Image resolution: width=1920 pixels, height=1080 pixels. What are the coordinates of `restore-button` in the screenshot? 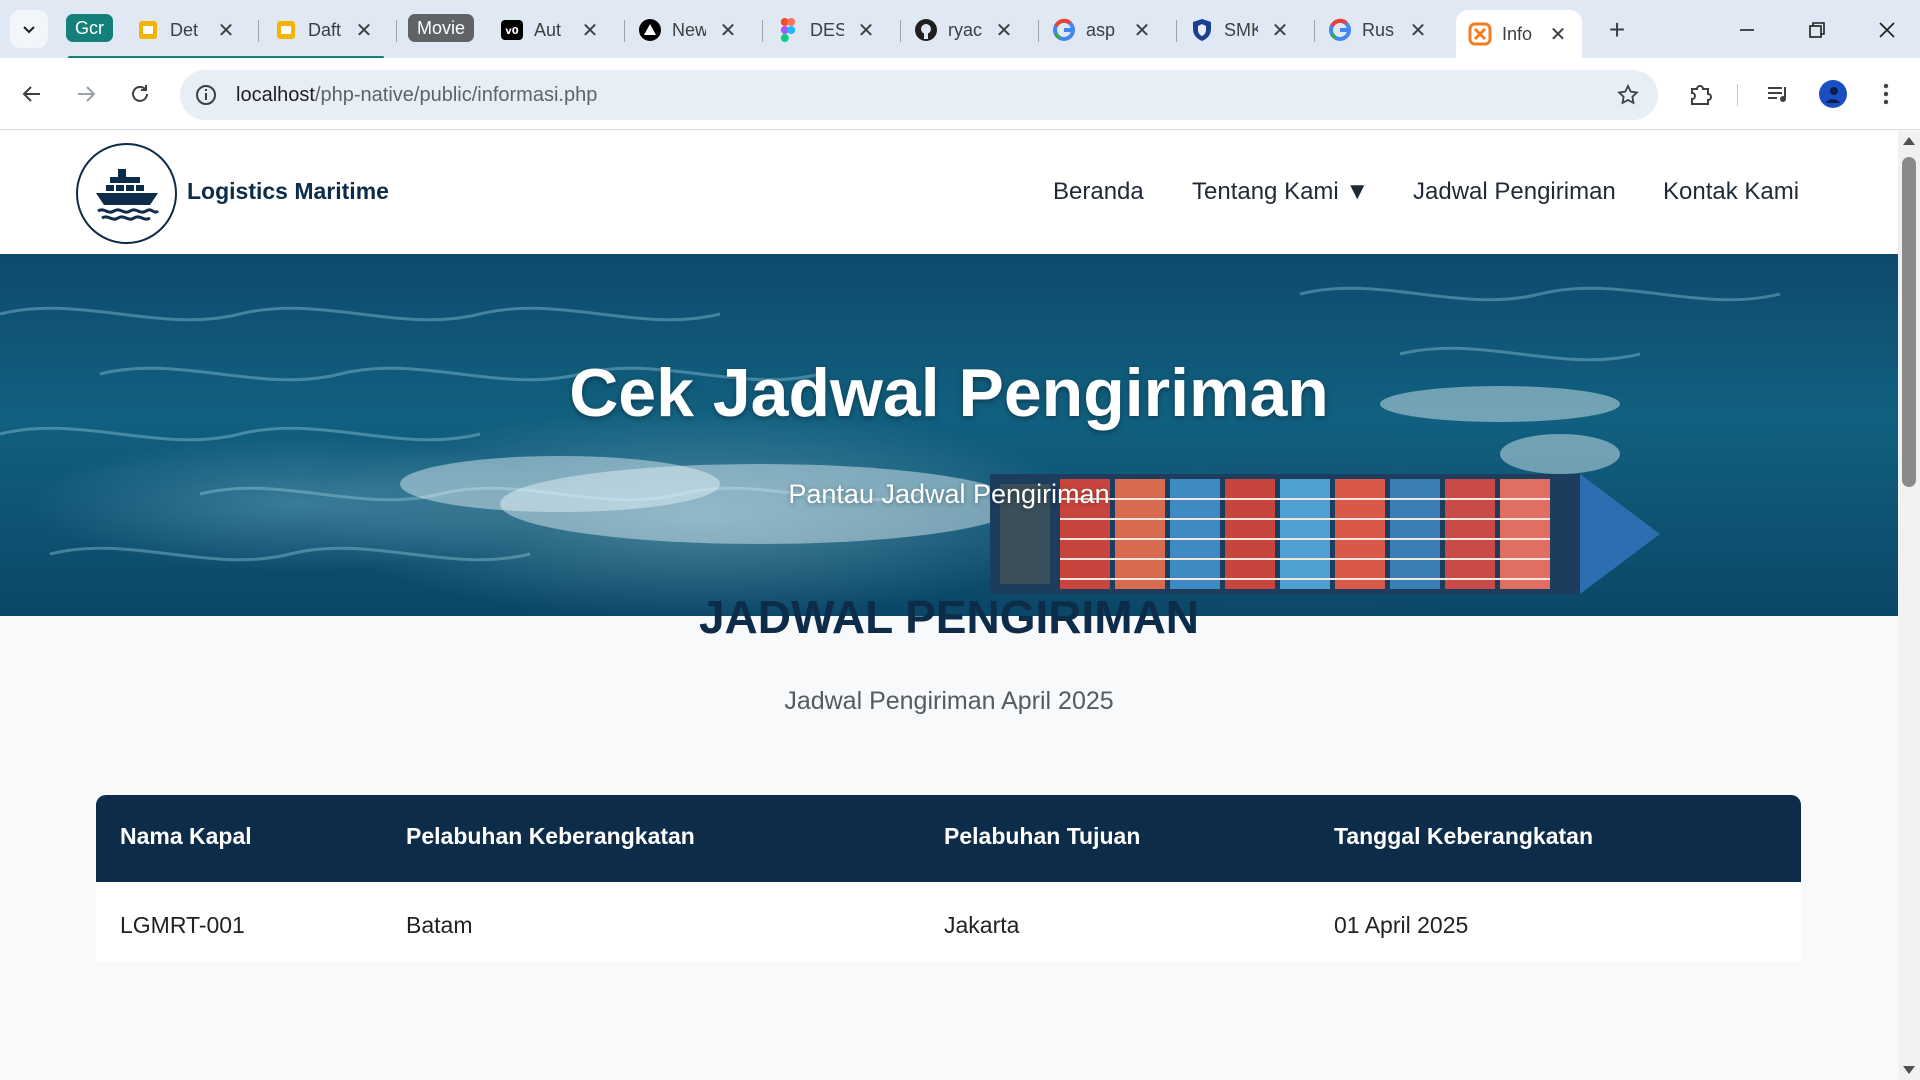 It's located at (1817, 30).